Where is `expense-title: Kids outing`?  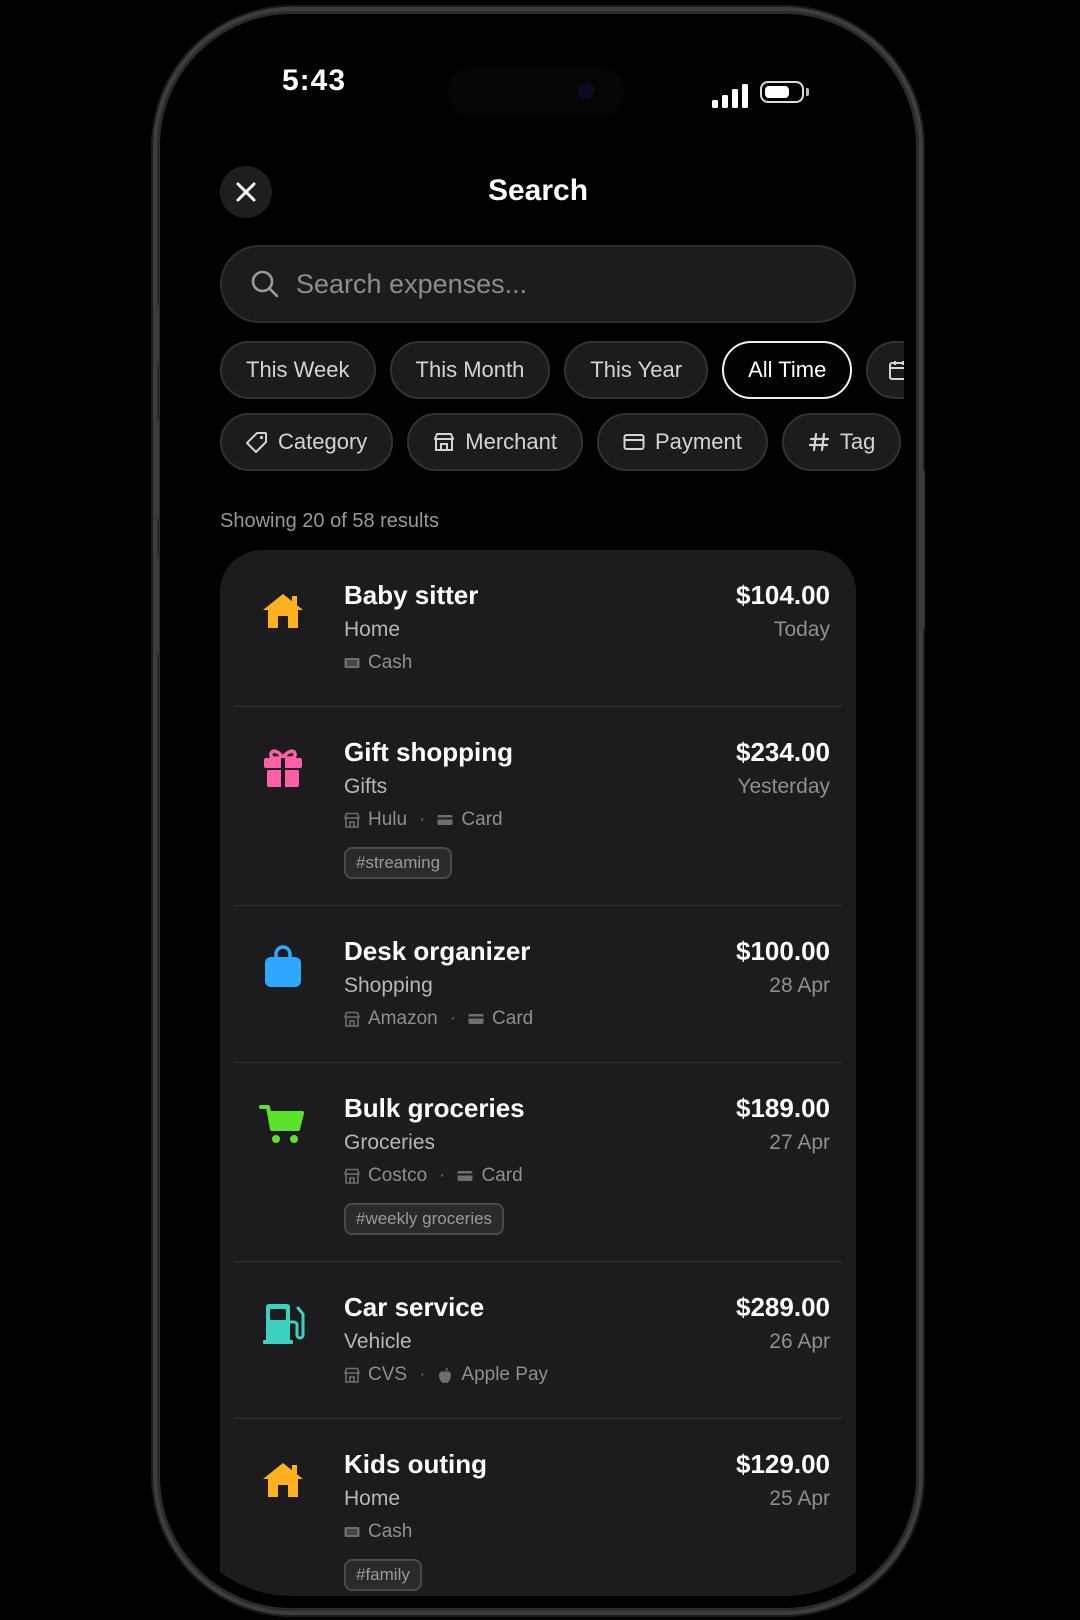 expense-title: Kids outing is located at coordinates (415, 1464).